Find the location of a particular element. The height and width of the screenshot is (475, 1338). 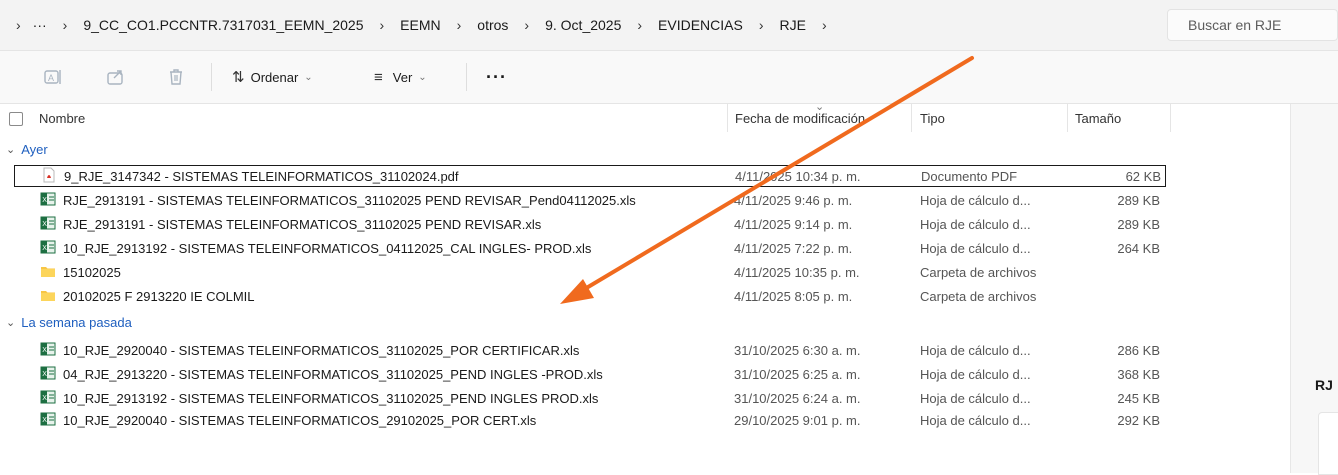

file-size: 289 KB is located at coordinates (1138, 200).